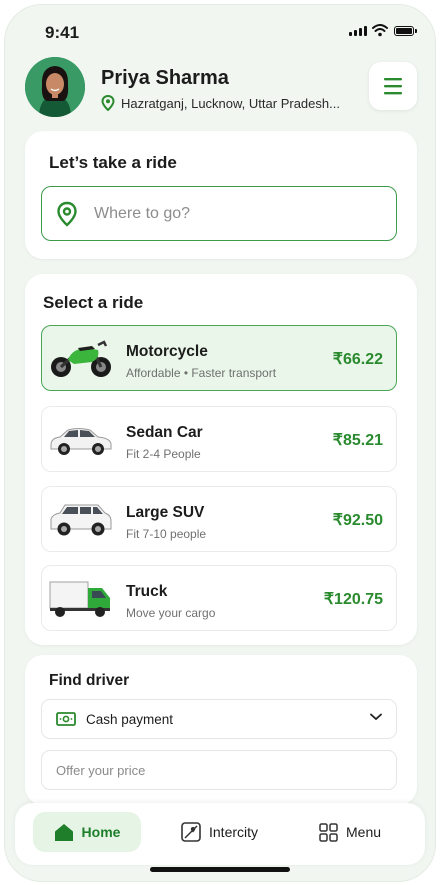  What do you see at coordinates (165, 78) in the screenshot?
I see `user-name: Priya Sharma` at bounding box center [165, 78].